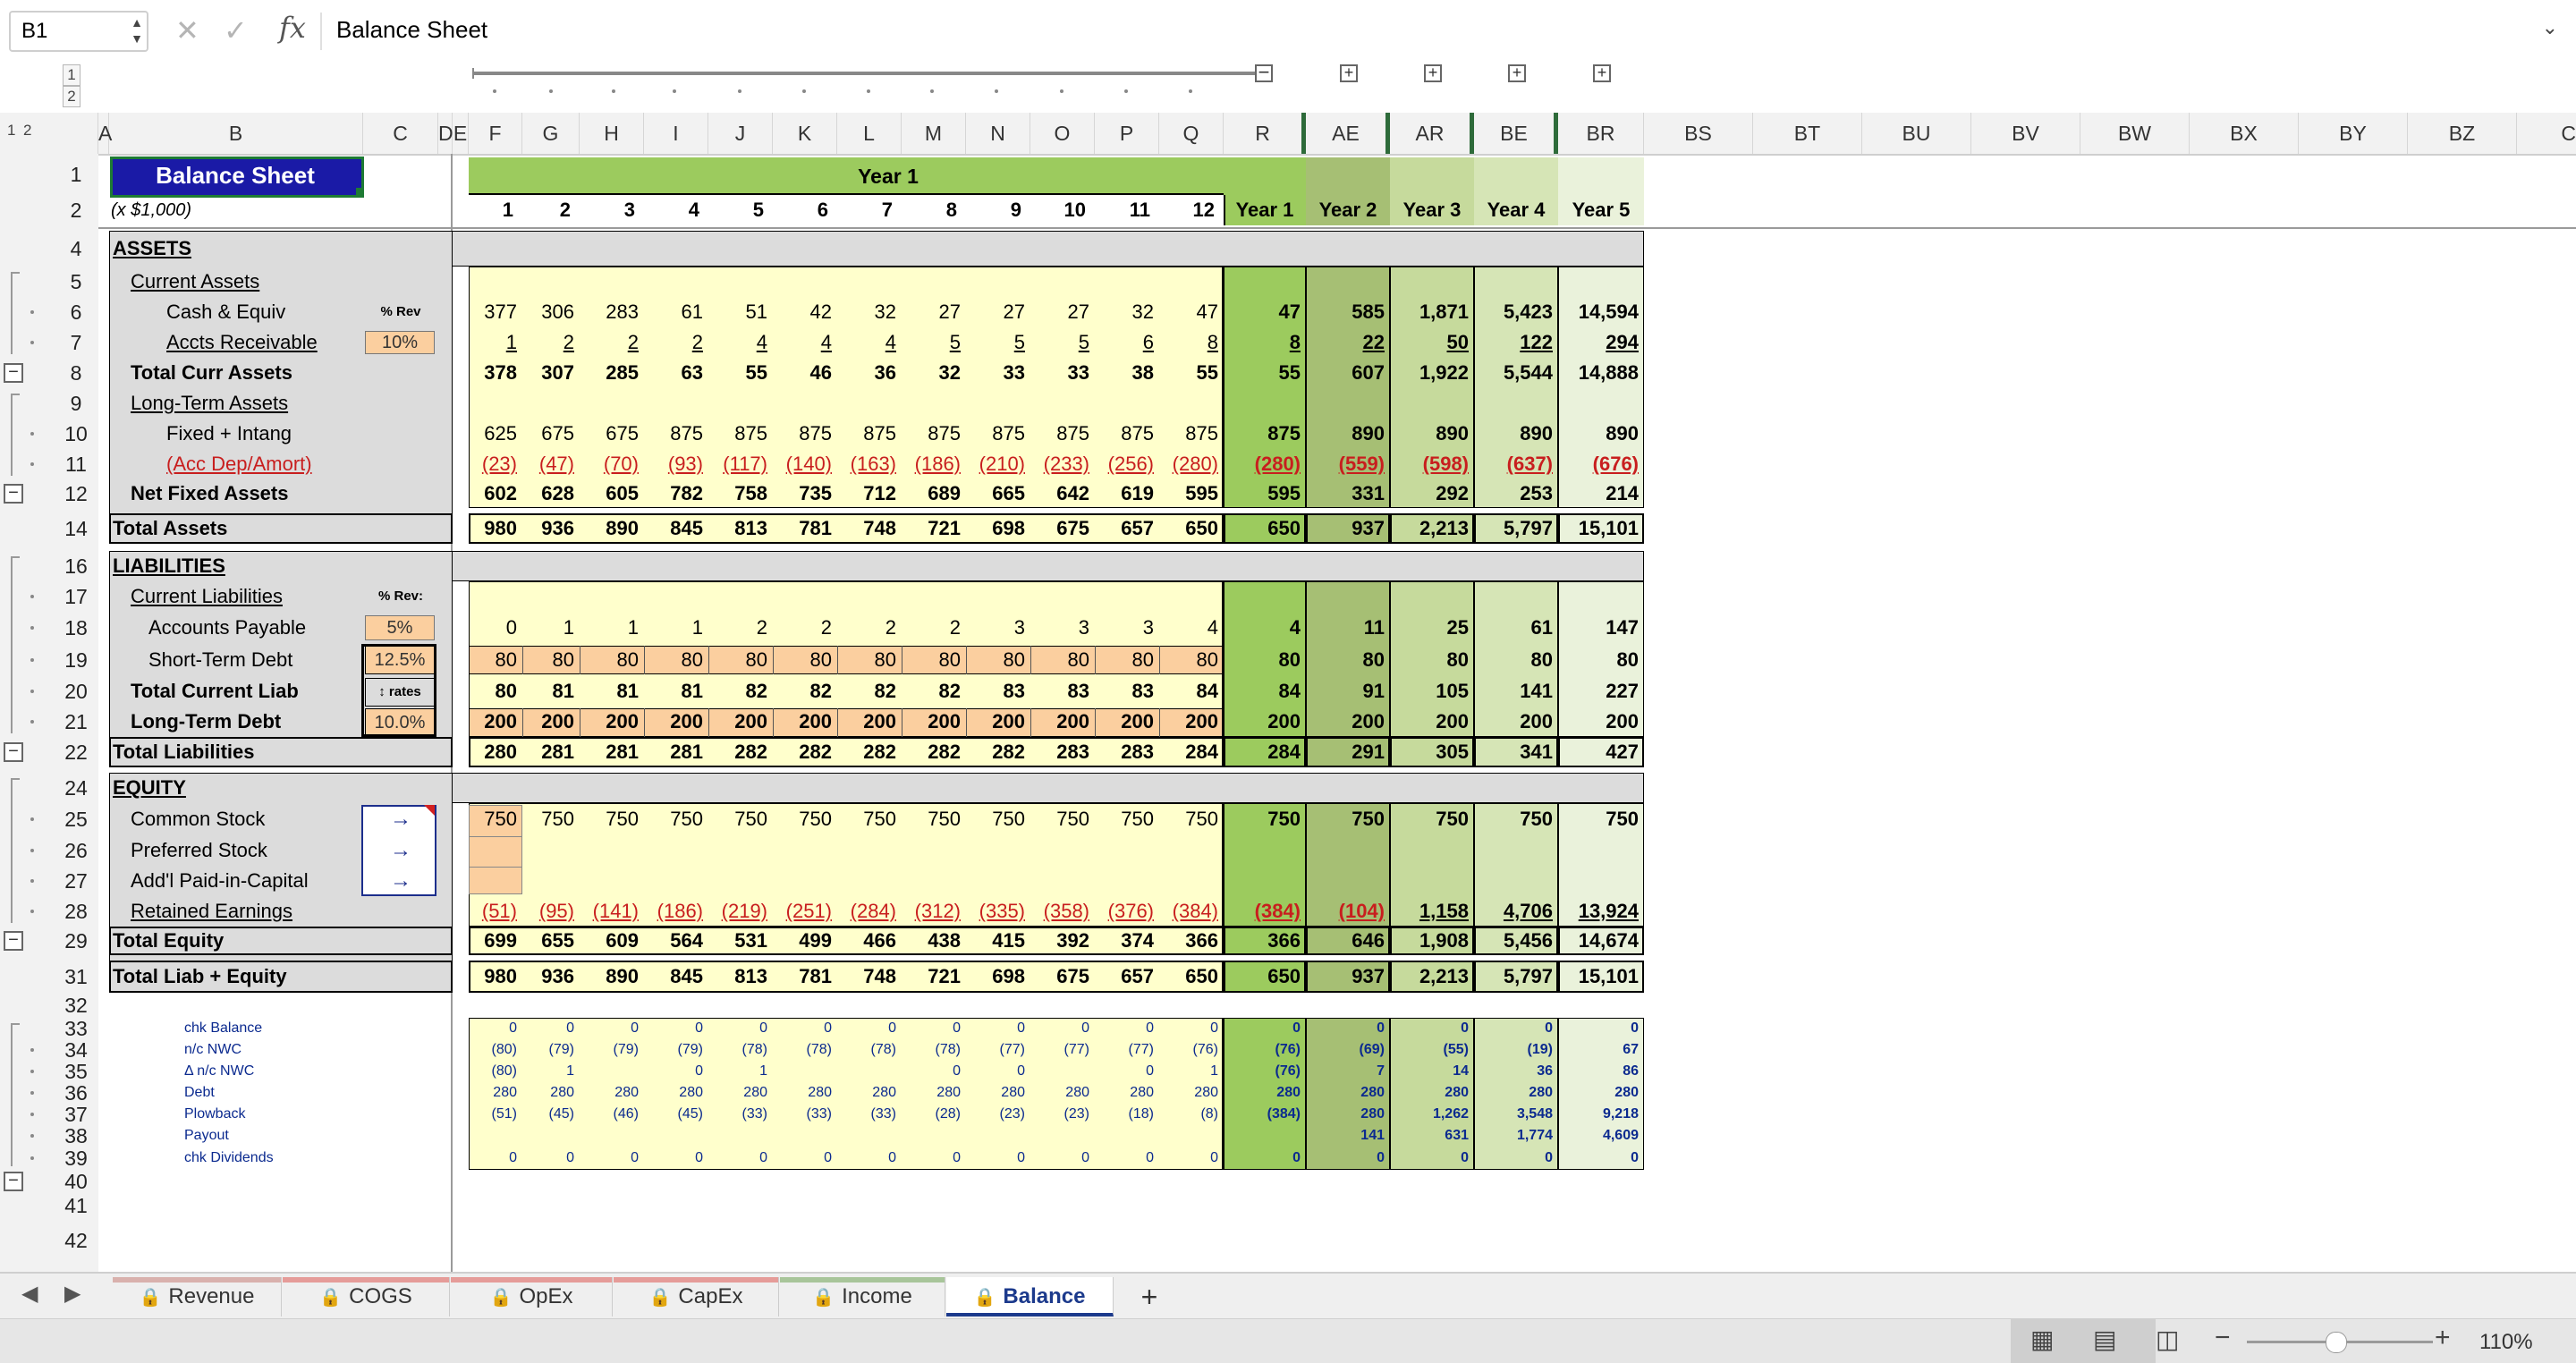  I want to click on column-header-bs: BS, so click(1698, 133).